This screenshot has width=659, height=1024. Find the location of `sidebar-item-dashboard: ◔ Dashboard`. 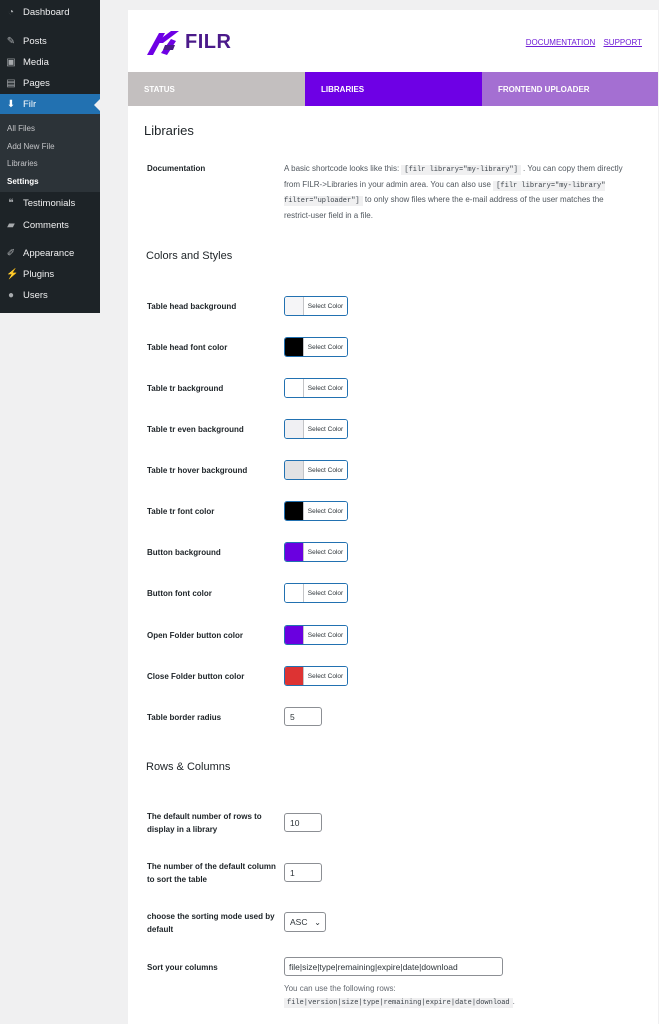

sidebar-item-dashboard: ◔ Dashboard is located at coordinates (50, 12).